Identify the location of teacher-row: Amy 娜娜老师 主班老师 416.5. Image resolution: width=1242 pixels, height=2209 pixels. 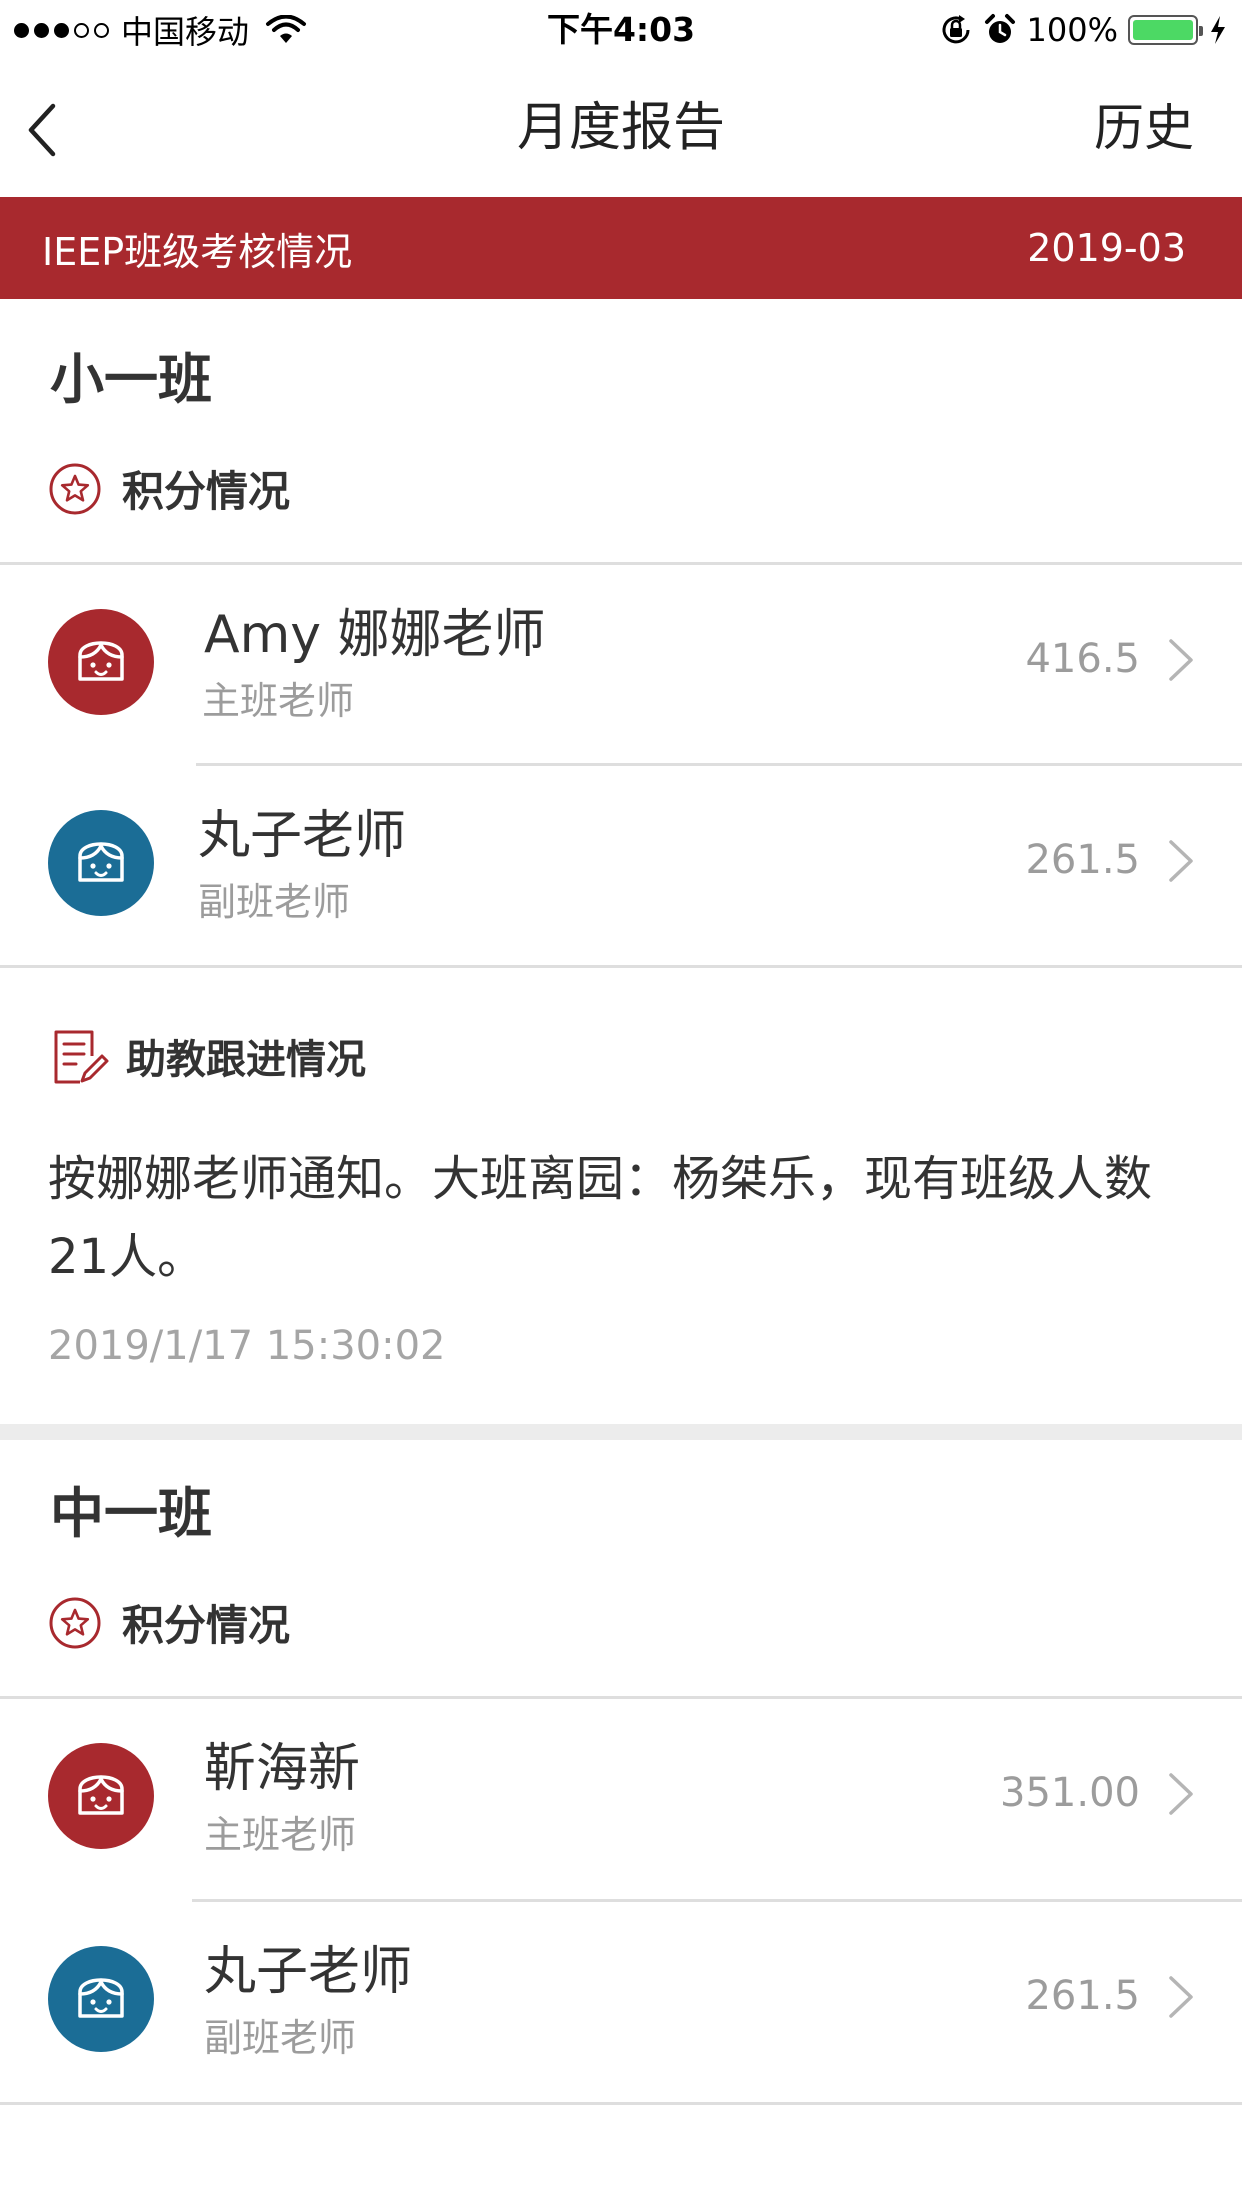
(621, 665).